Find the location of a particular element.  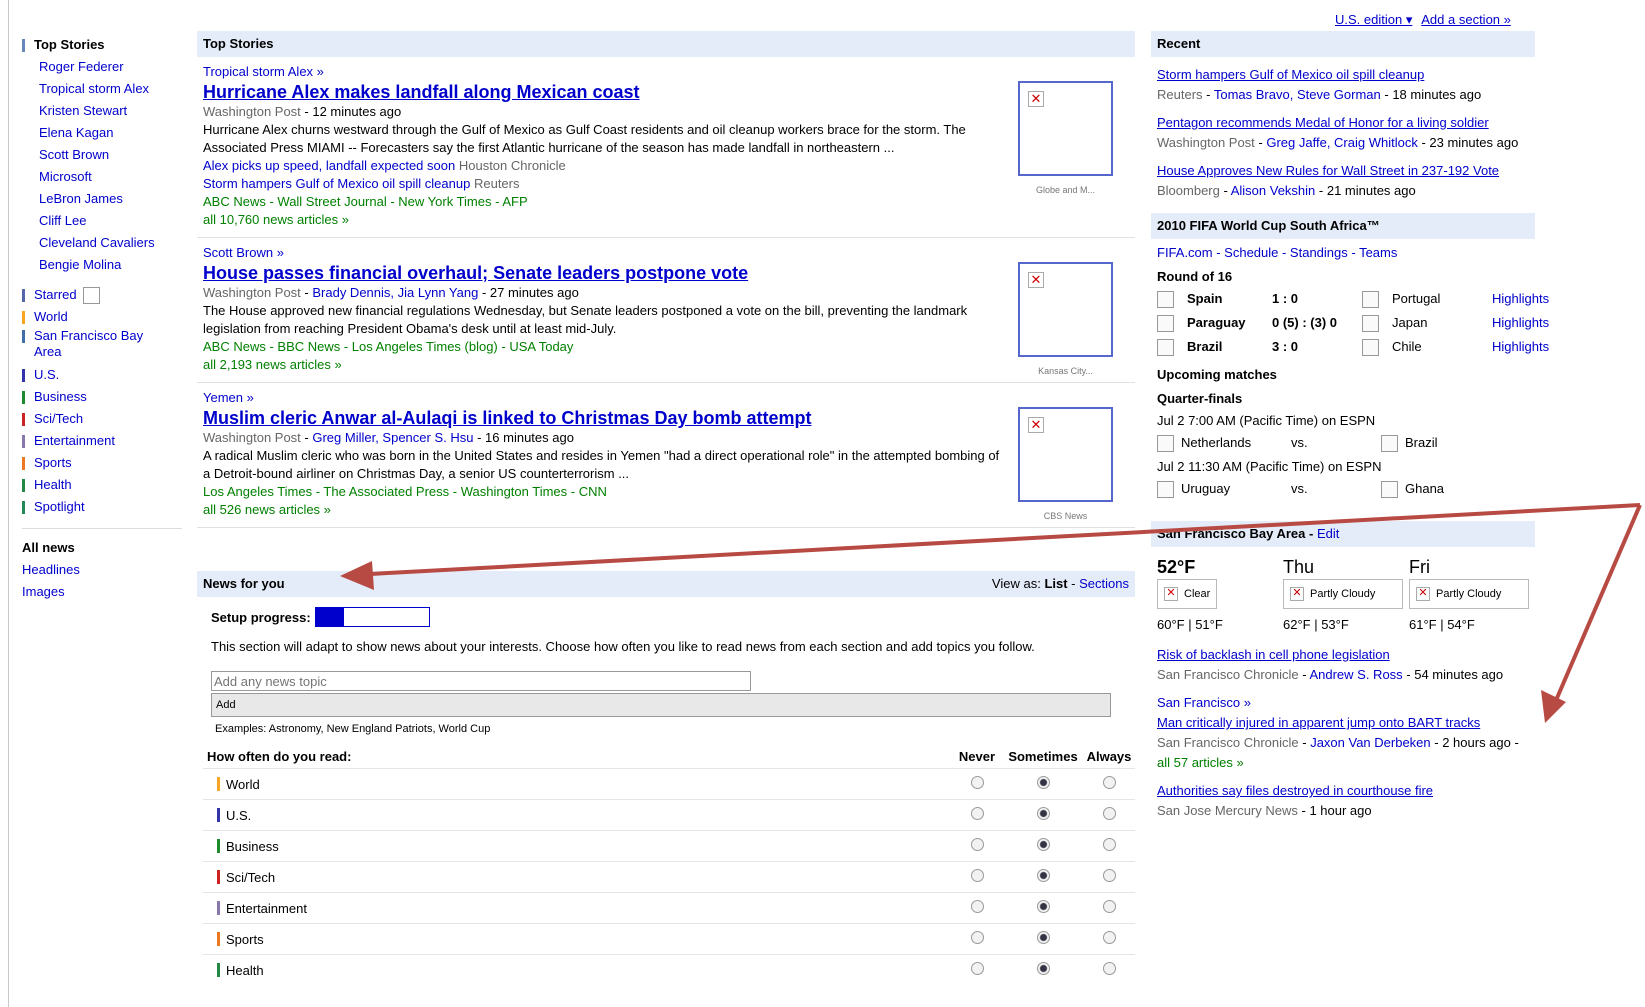

arrow-to-weather is located at coordinates (1595, 608).